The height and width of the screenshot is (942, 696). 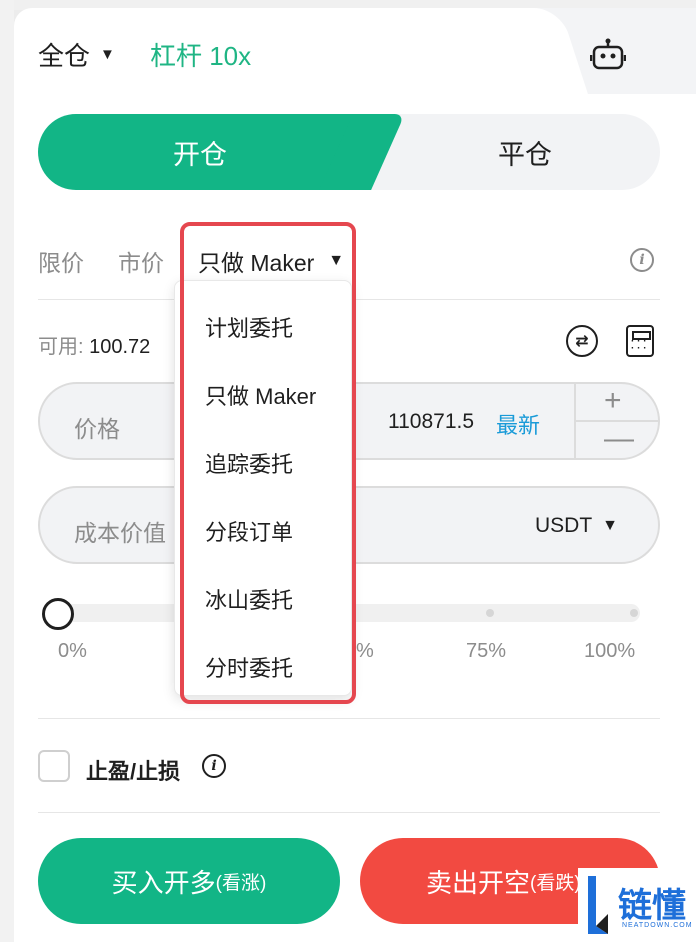 I want to click on slider-tick: 75%, so click(x=486, y=651).